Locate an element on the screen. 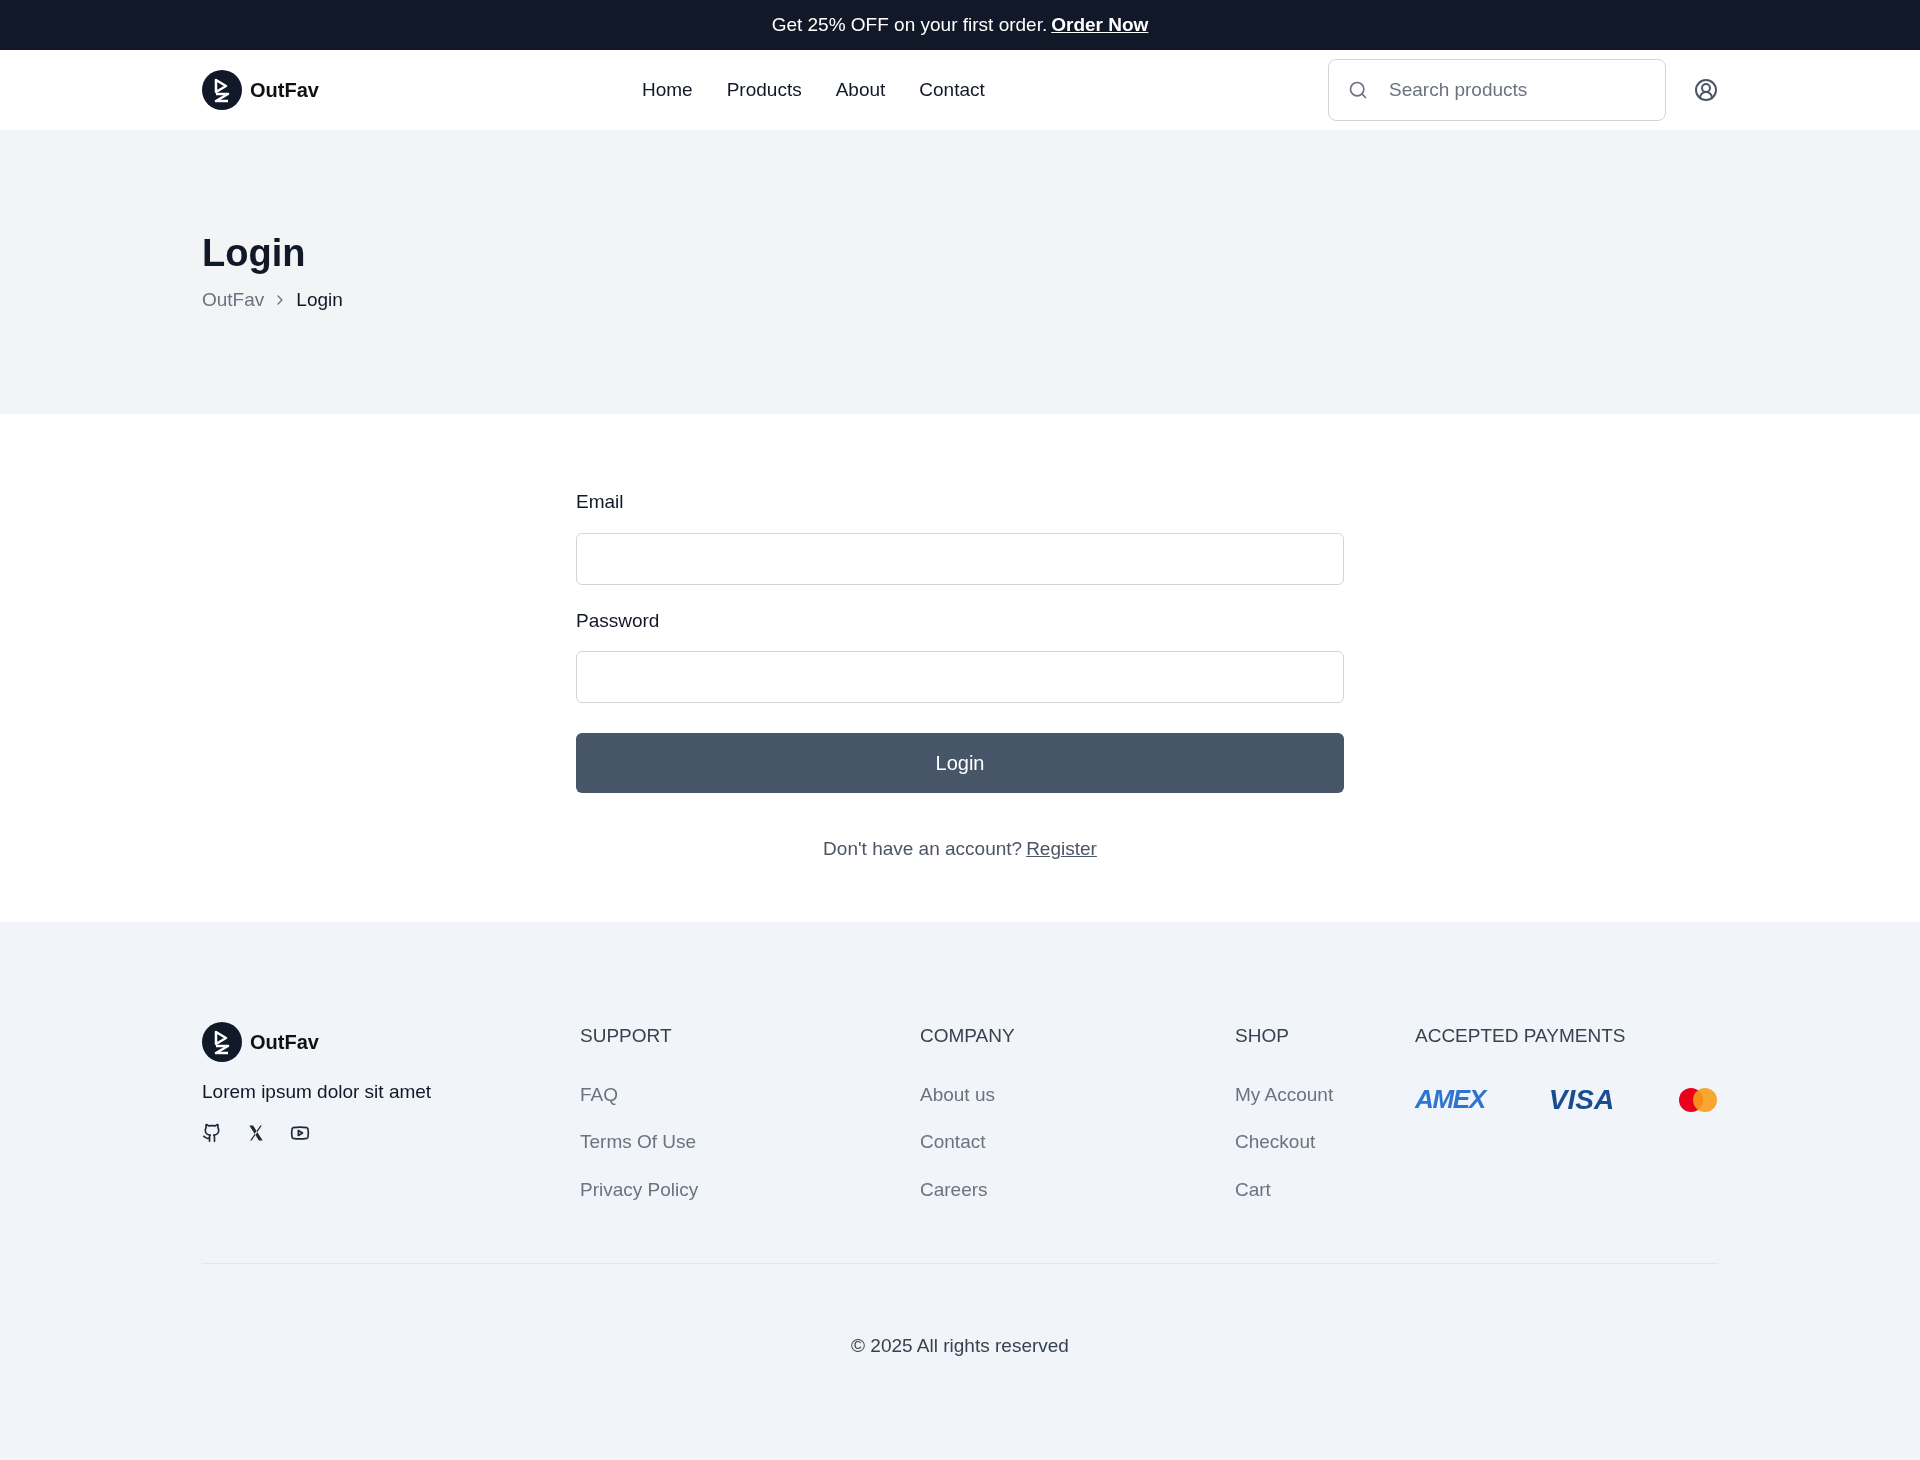  footer-heading: COMPANY is located at coordinates (968, 1036).